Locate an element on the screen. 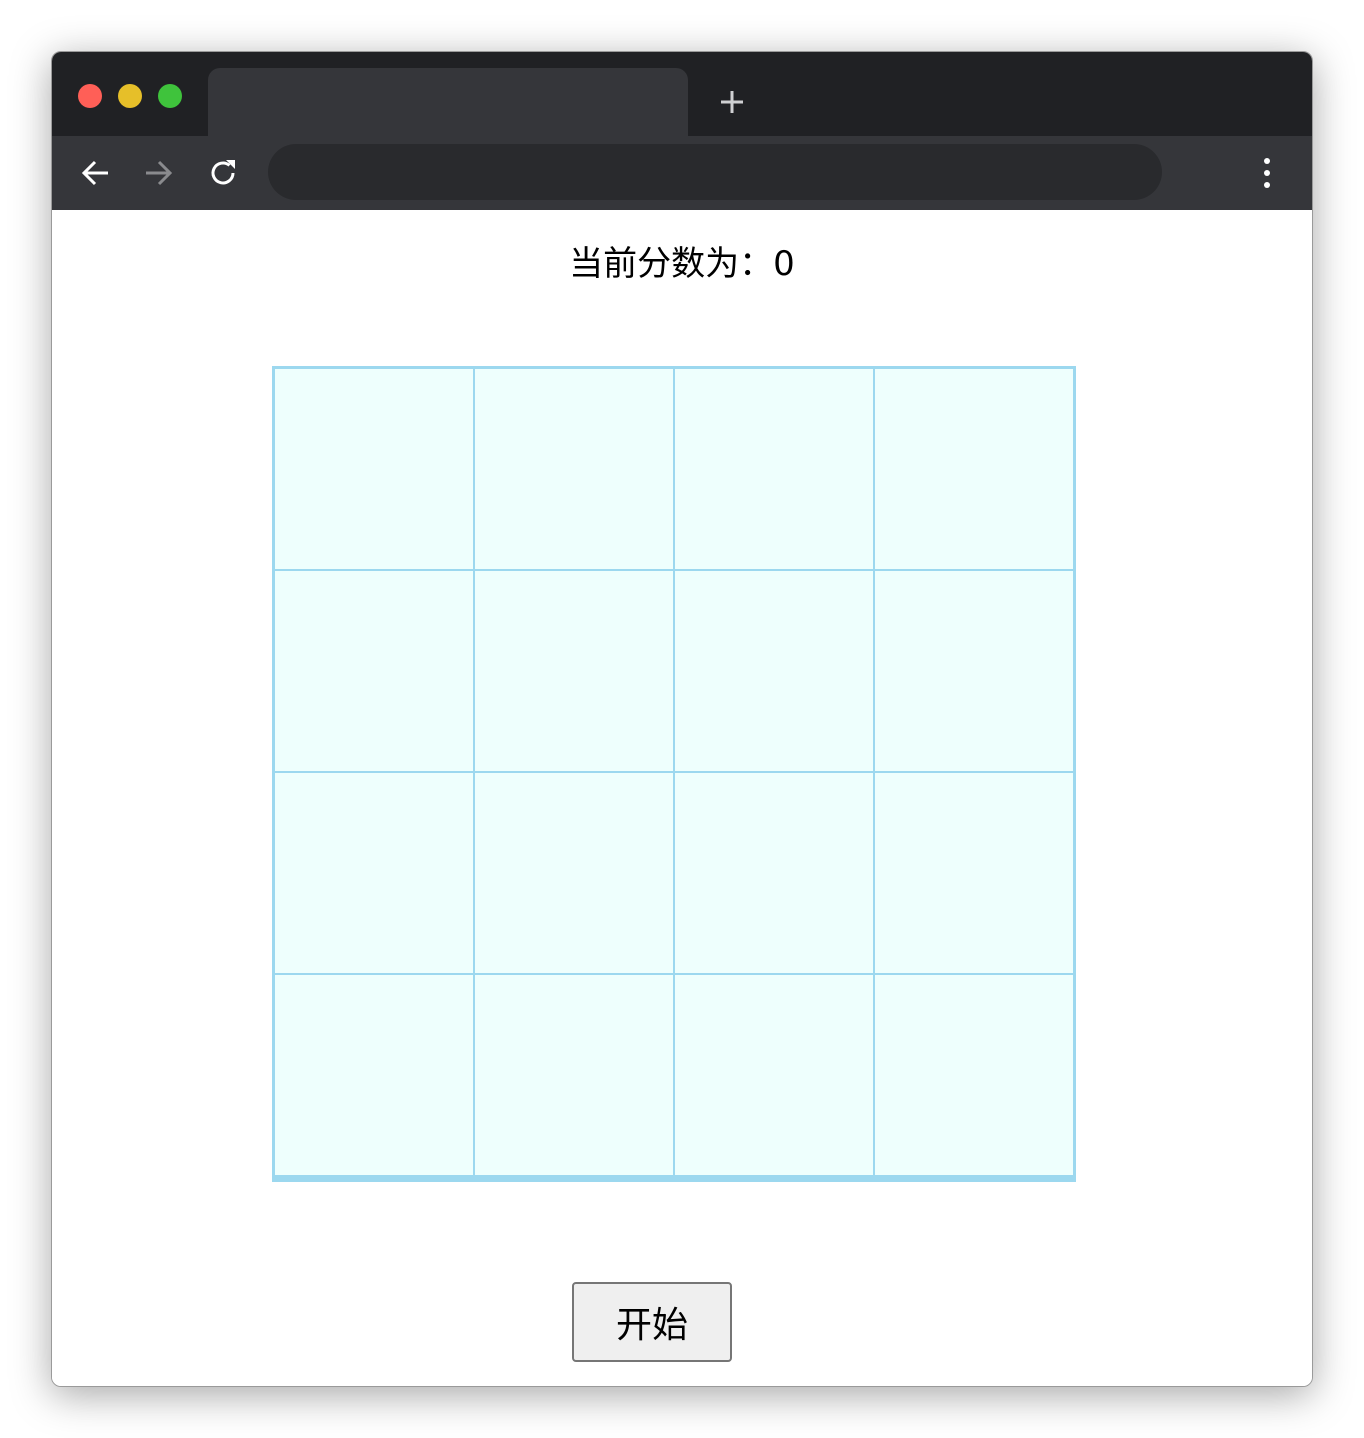 The image size is (1364, 1438). minimize-window-button is located at coordinates (130, 96).